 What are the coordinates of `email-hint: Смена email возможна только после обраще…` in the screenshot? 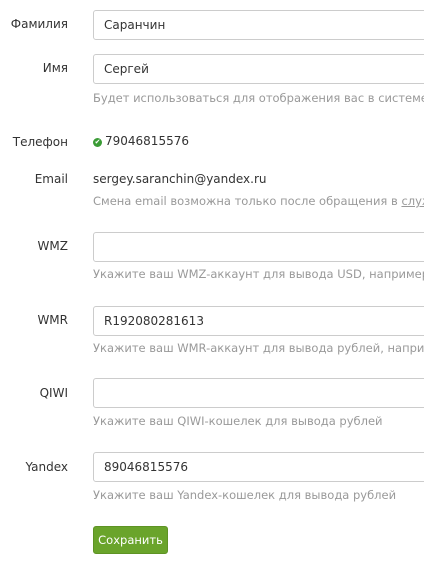 It's located at (258, 201).